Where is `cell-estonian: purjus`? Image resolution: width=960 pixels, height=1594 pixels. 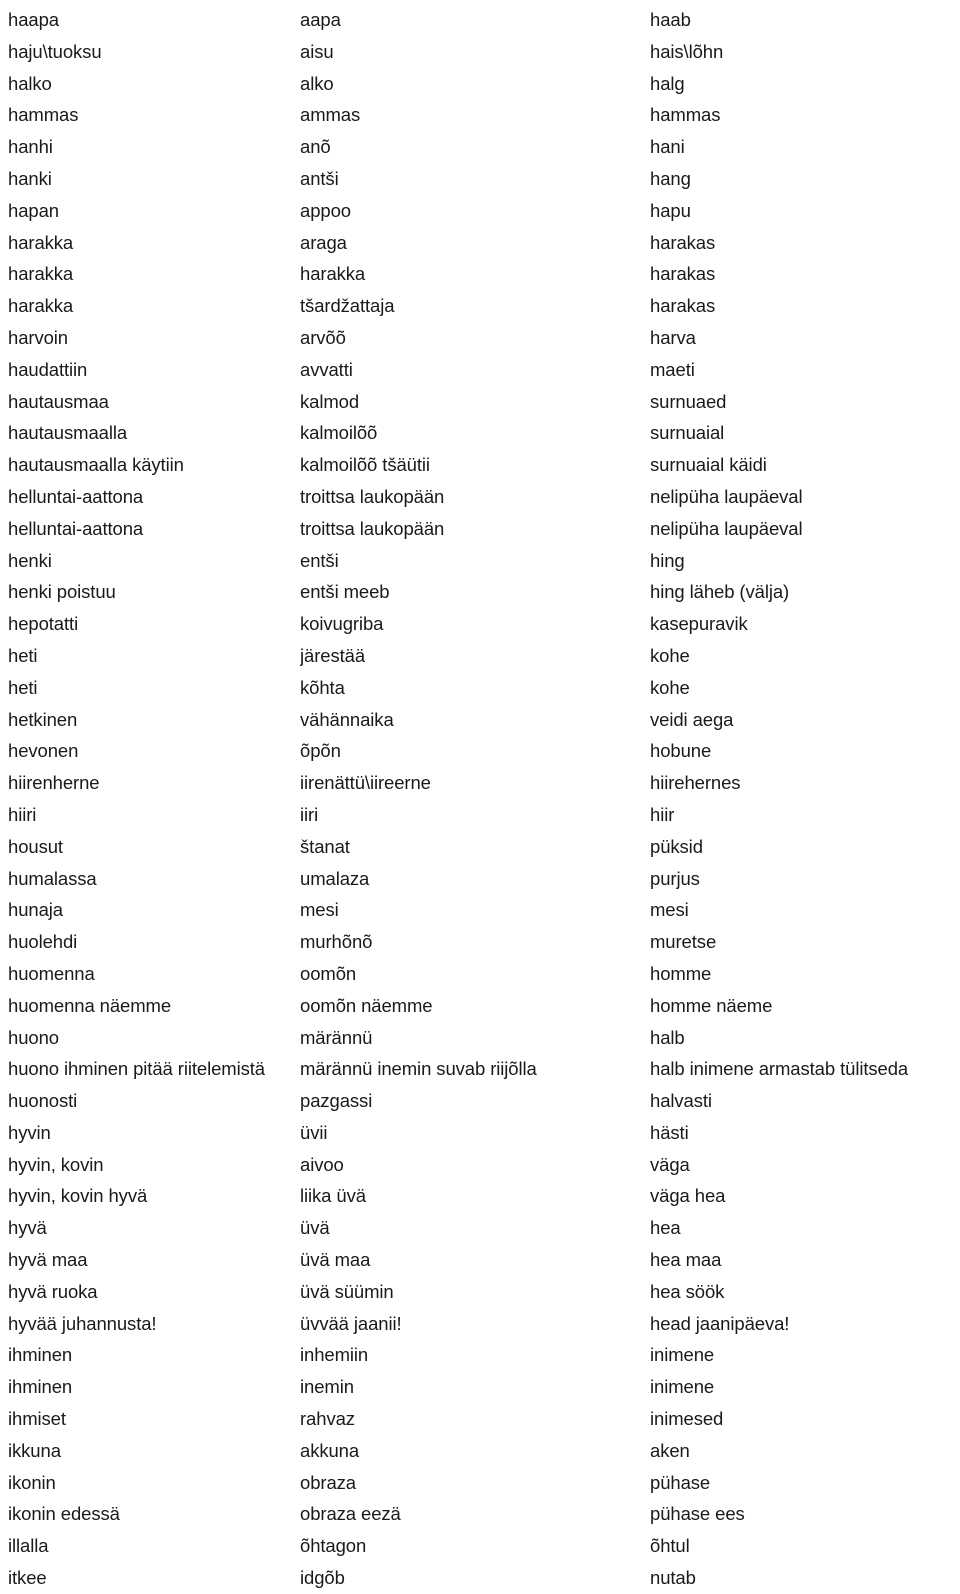 cell-estonian: purjus is located at coordinates (675, 878).